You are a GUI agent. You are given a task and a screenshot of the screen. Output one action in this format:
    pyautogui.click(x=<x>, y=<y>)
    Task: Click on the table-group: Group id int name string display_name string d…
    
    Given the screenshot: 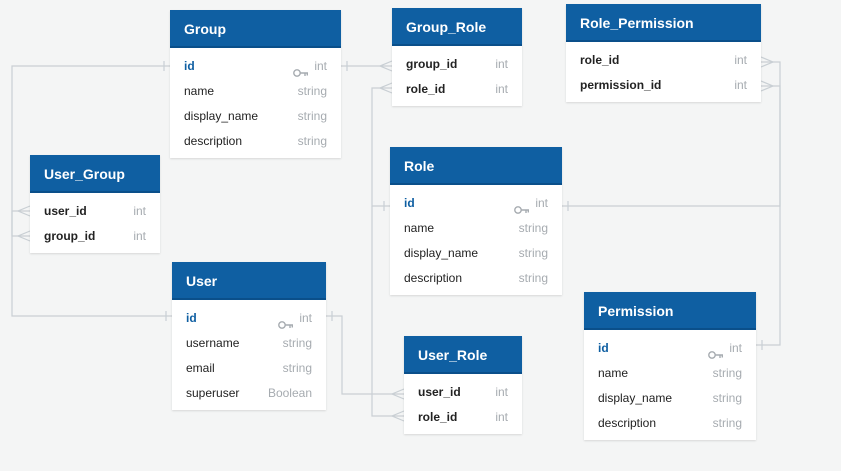 What is the action you would take?
    pyautogui.click(x=255, y=84)
    